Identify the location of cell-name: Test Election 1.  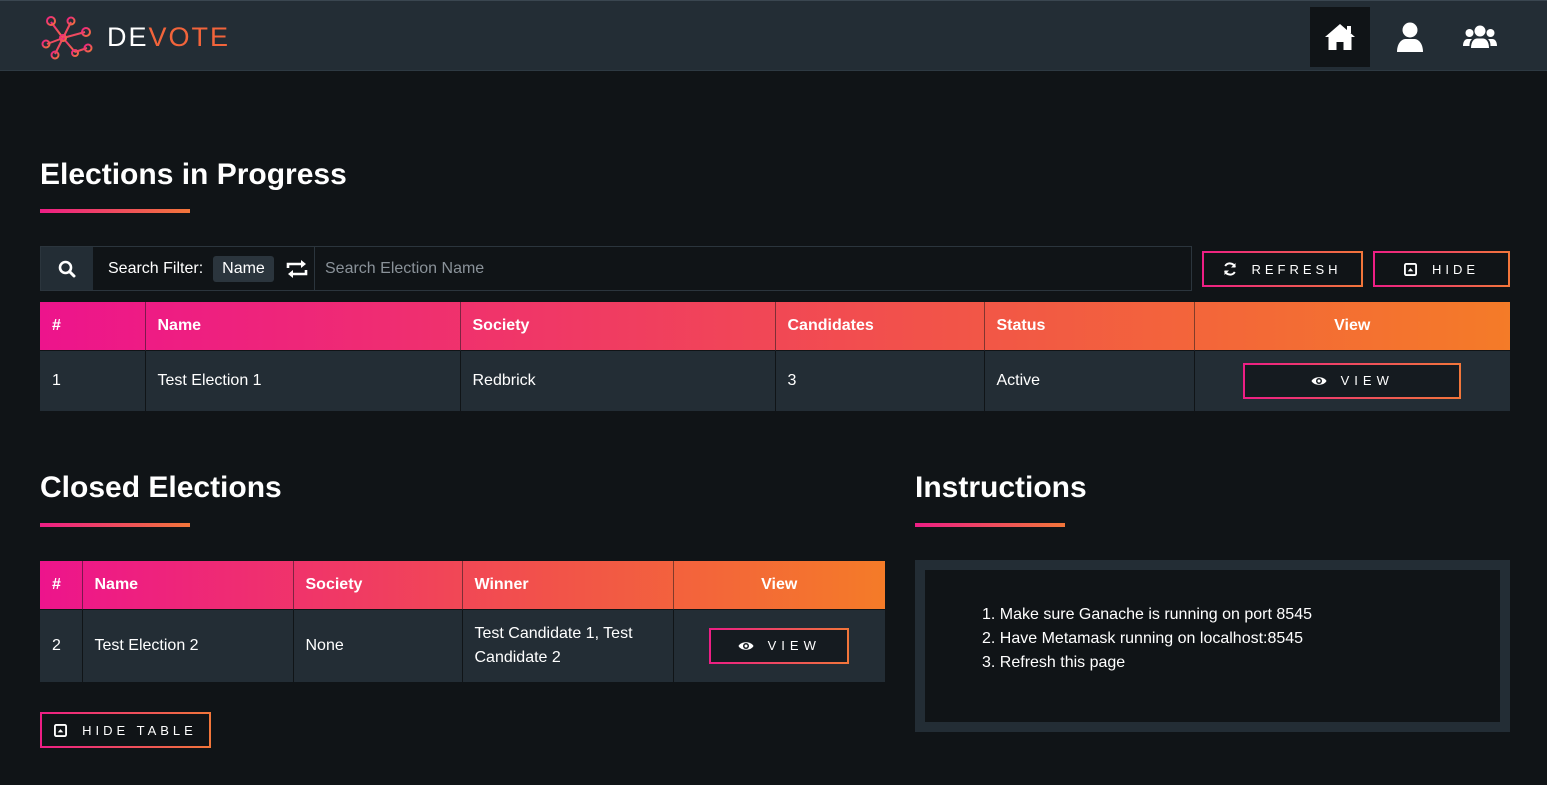
(303, 380).